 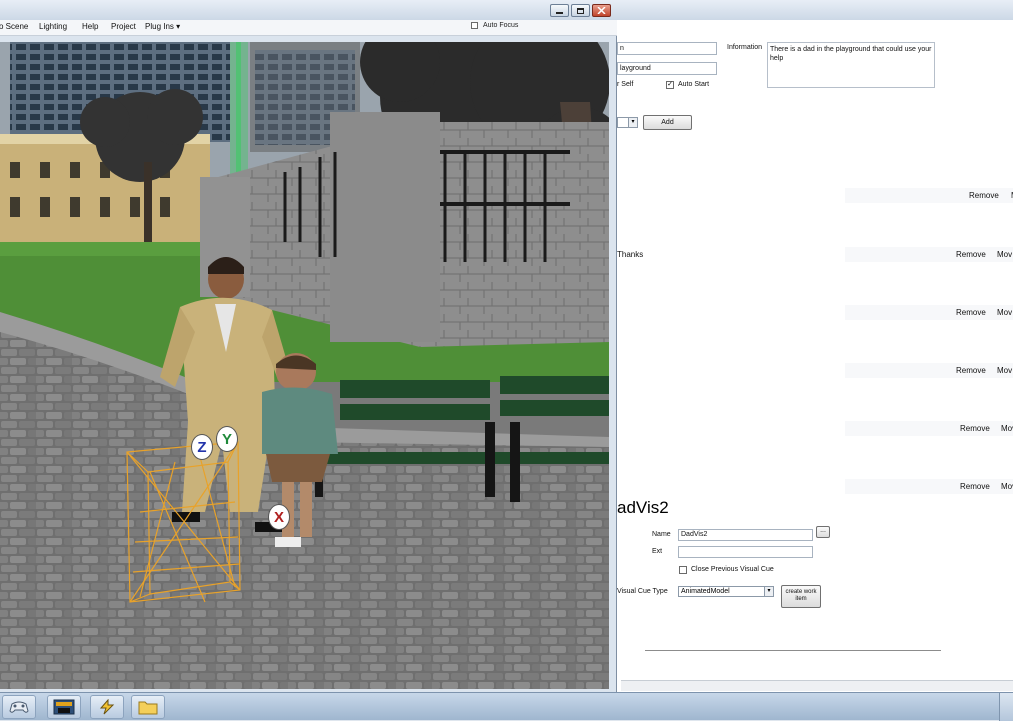 I want to click on gizmo-x-label: X, so click(x=278, y=517).